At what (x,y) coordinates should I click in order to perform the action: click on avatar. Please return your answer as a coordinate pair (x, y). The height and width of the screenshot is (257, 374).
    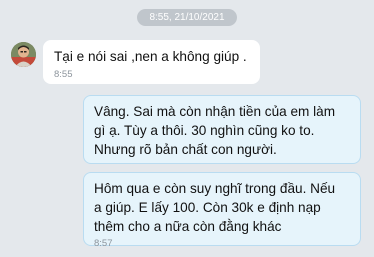
    Looking at the image, I should click on (23, 54).